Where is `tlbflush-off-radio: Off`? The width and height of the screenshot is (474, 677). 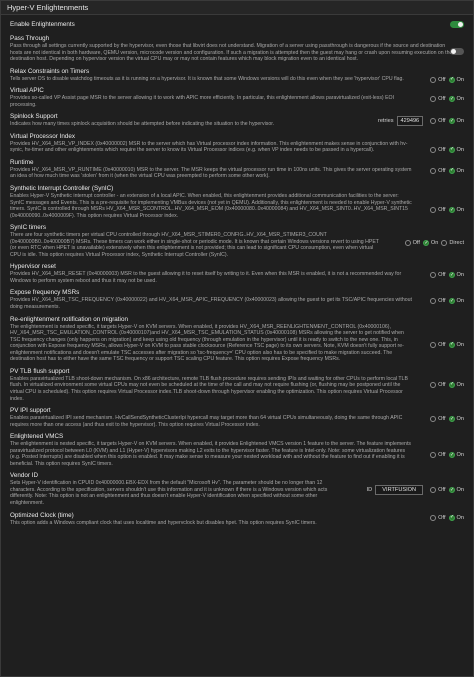 tlbflush-off-radio: Off is located at coordinates (438, 384).